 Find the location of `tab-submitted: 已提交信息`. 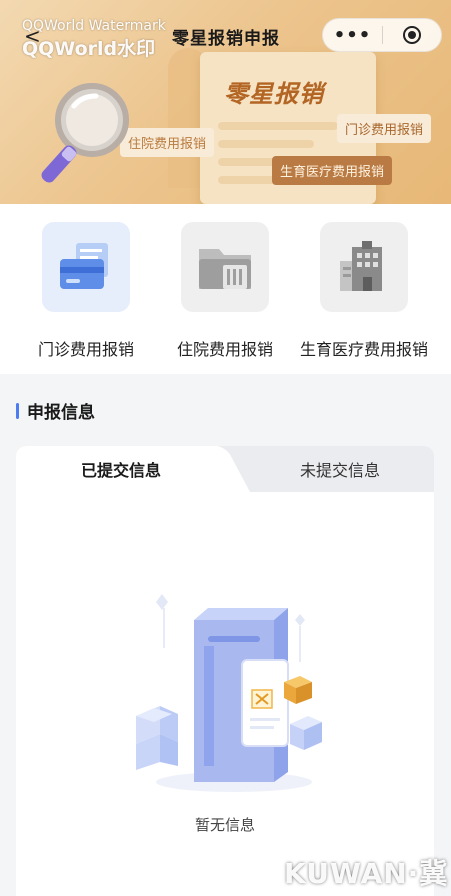

tab-submitted: 已提交信息 is located at coordinates (121, 469).